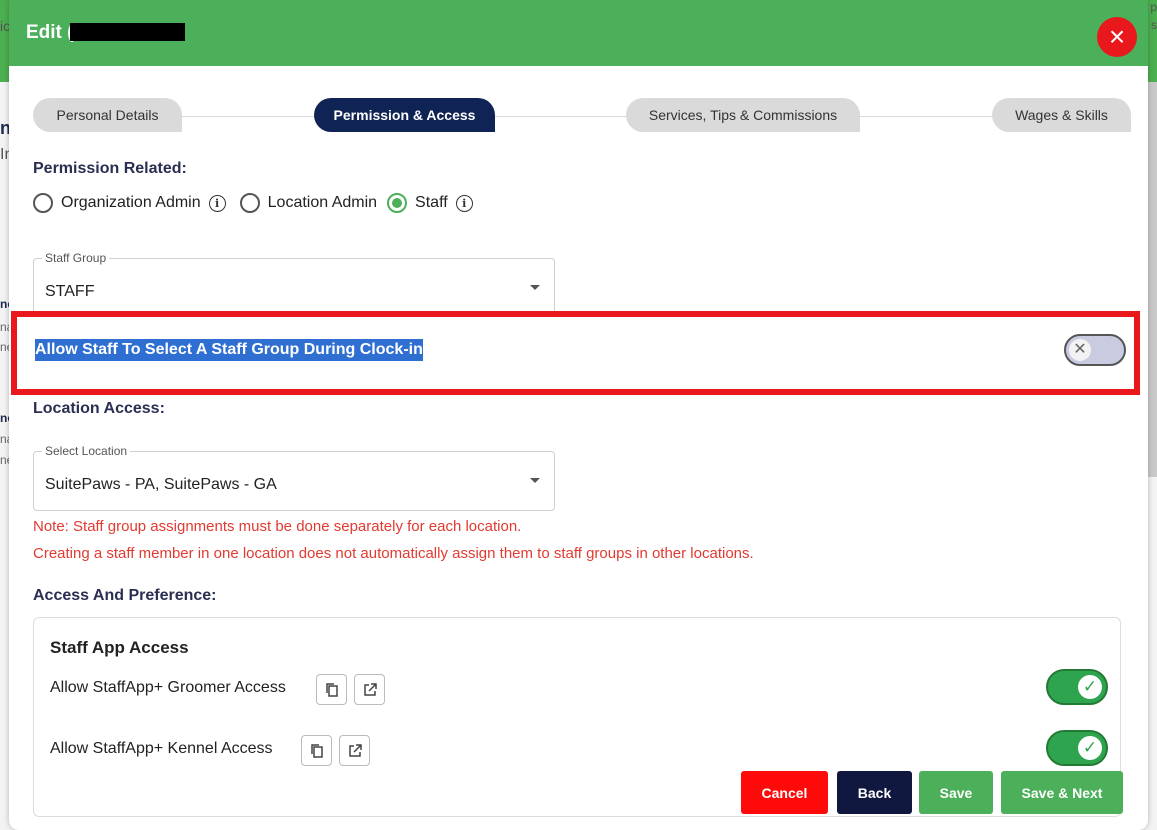  What do you see at coordinates (161, 748) in the screenshot?
I see `kennel-access-label: Allow StaffApp+ Kennel Access` at bounding box center [161, 748].